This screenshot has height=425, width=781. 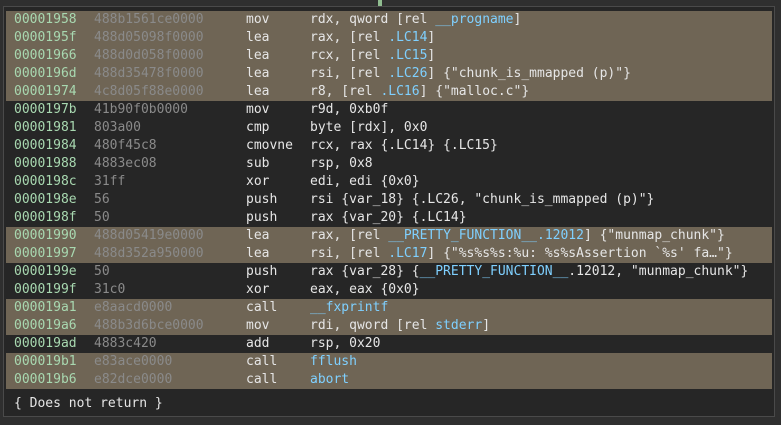 I want to click on symbol-reference: __fxprintf, so click(x=349, y=307).